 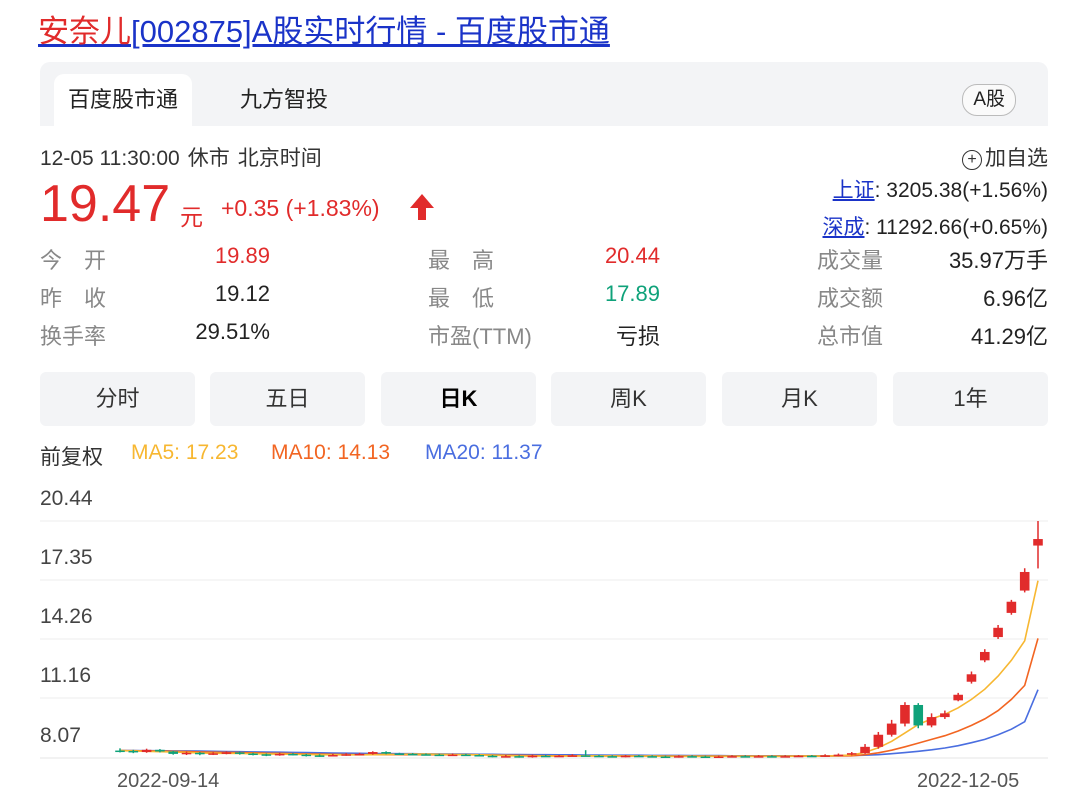 I want to click on ma10-line, so click(x=579, y=697).